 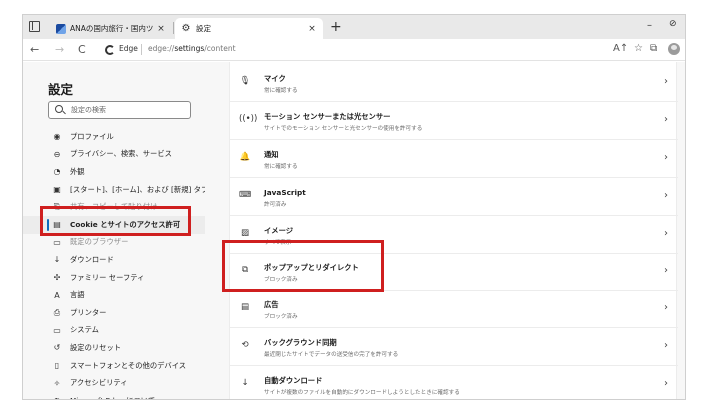 I want to click on new-tab-button: +, so click(x=336, y=27).